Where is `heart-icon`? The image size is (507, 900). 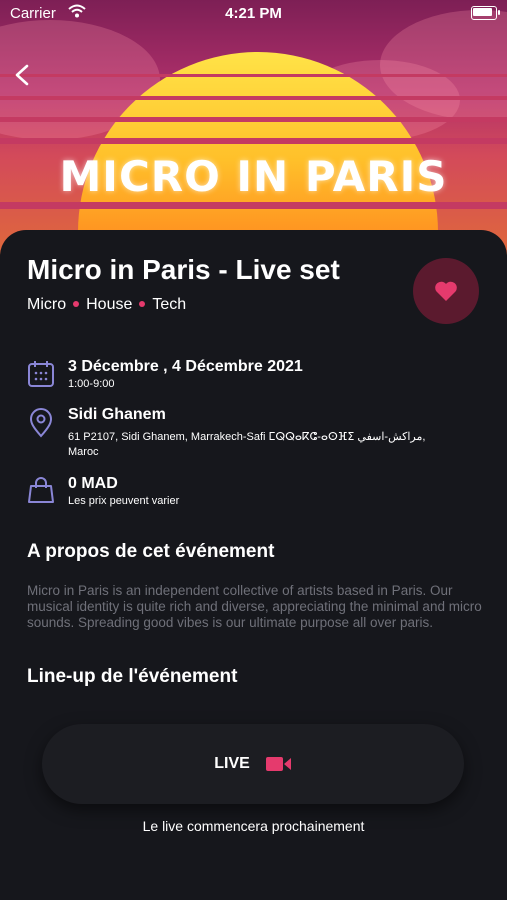
heart-icon is located at coordinates (446, 291).